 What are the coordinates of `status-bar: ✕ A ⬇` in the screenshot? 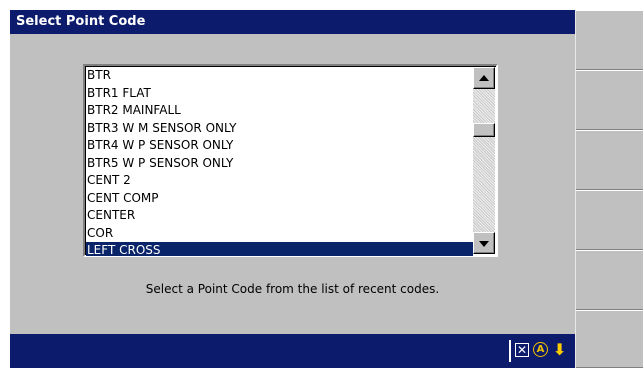 It's located at (292, 351).